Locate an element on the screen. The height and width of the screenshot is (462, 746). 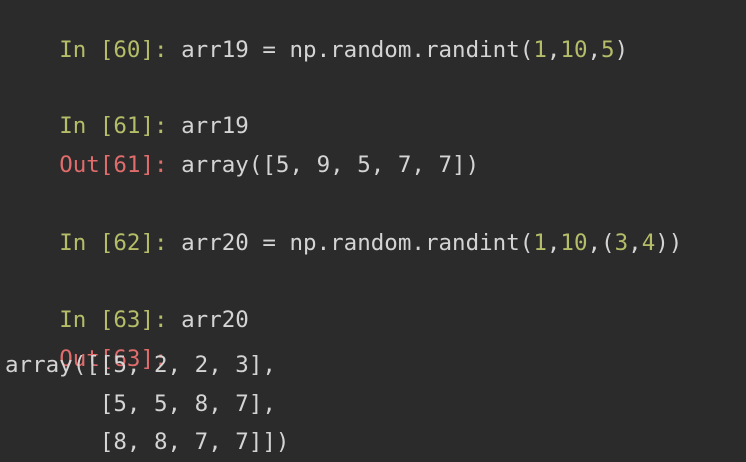
code-62-part-a: arr20 = np.random.randint( is located at coordinates (350, 243).